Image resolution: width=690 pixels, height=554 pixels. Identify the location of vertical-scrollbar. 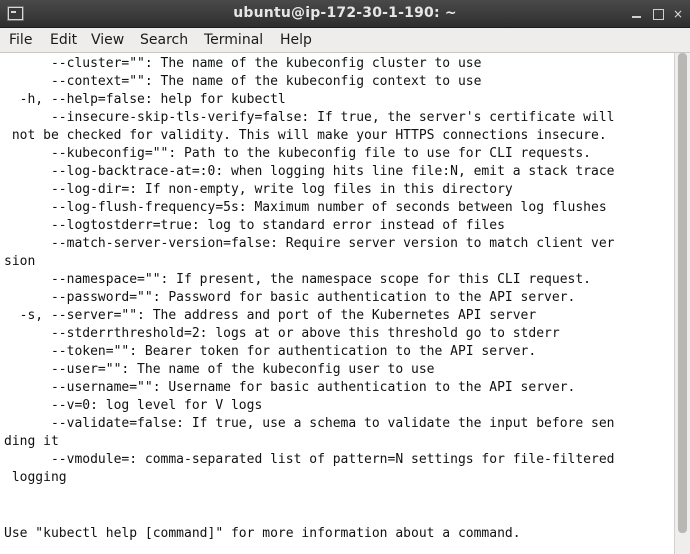
(682, 303).